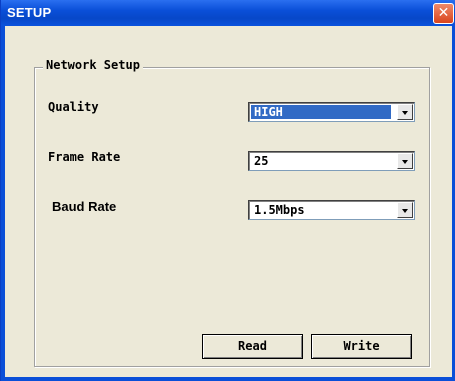 The height and width of the screenshot is (381, 455). What do you see at coordinates (279, 210) in the screenshot?
I see `baud-rate-value: 1.5Mbps` at bounding box center [279, 210].